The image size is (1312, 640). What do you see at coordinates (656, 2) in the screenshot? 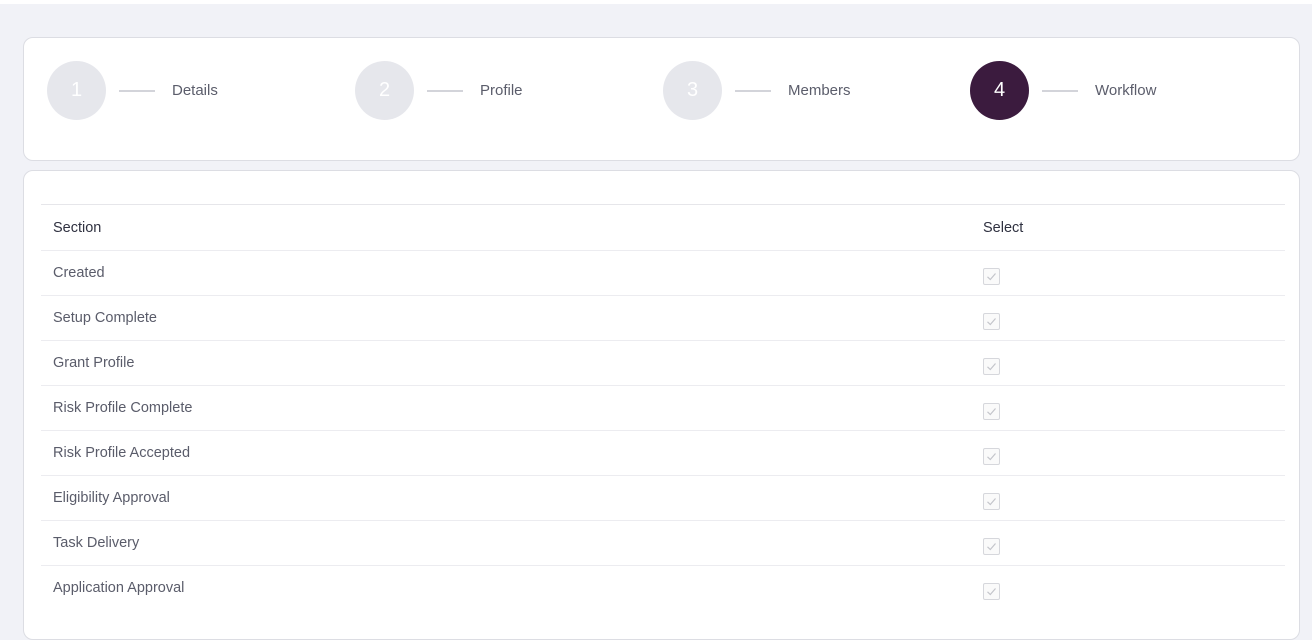
I see `top-bar` at bounding box center [656, 2].